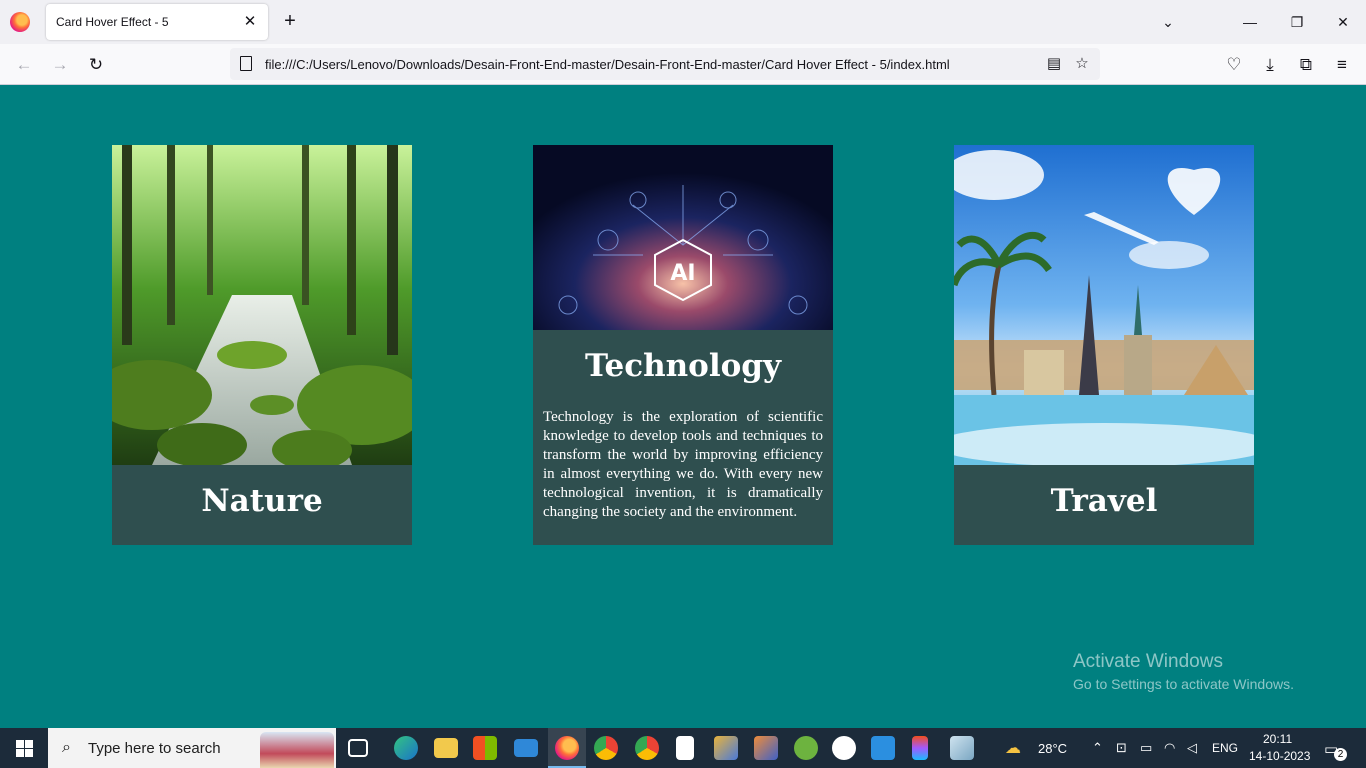 This screenshot has height=768, width=1366. Describe the element at coordinates (806, 748) in the screenshot. I see `spring-icon` at that location.